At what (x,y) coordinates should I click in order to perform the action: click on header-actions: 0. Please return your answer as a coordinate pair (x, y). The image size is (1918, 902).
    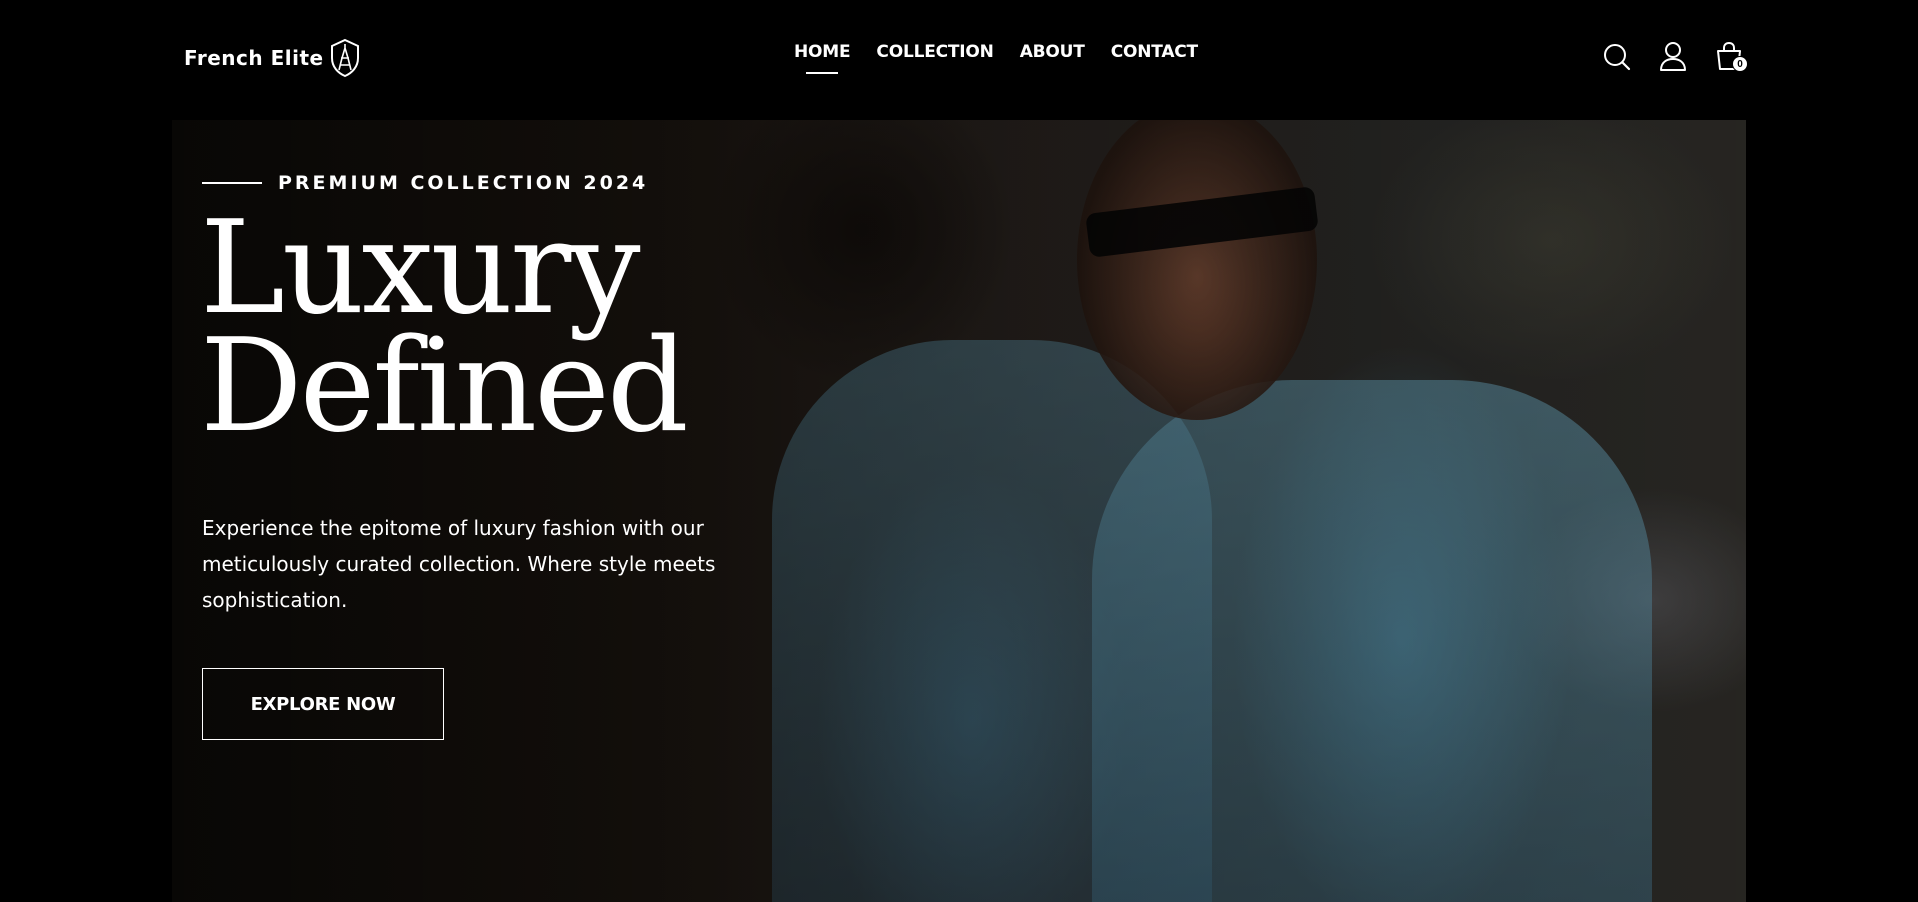
    Looking at the image, I should click on (1675, 56).